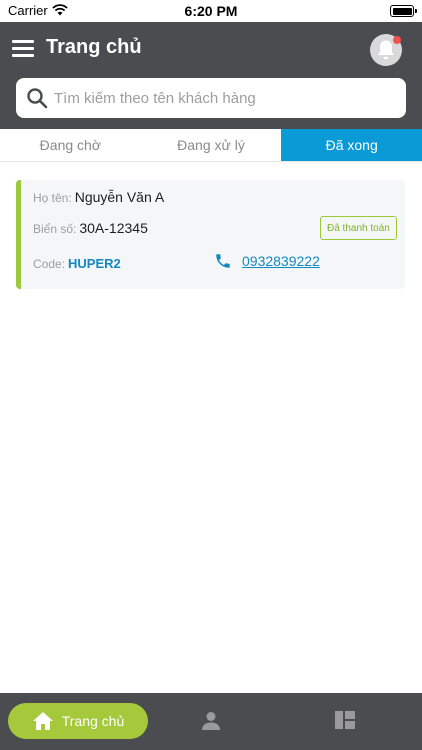 The height and width of the screenshot is (750, 422). I want to click on nav-dashboard-button, so click(345, 722).